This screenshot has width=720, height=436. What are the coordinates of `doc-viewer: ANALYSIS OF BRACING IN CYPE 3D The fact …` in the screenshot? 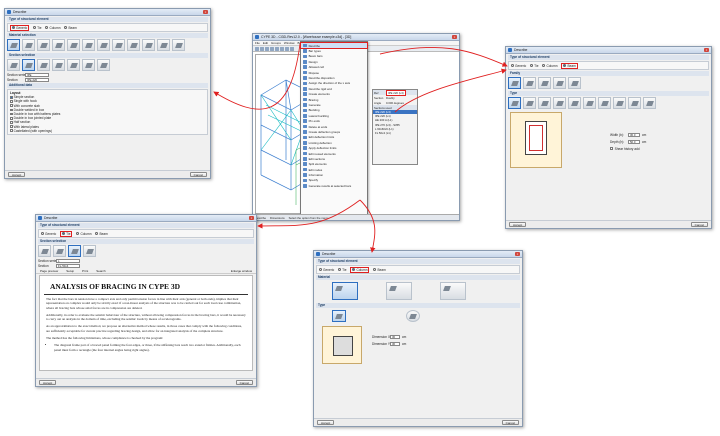 It's located at (146, 323).